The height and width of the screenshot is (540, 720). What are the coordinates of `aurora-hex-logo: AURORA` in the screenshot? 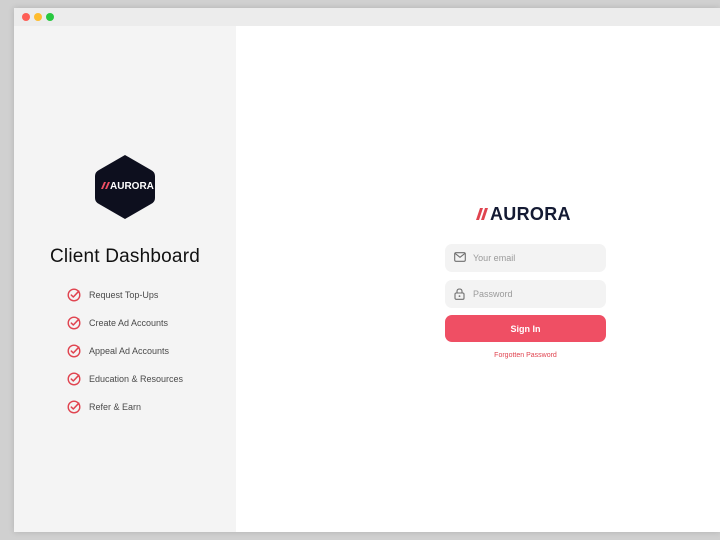 It's located at (125, 187).